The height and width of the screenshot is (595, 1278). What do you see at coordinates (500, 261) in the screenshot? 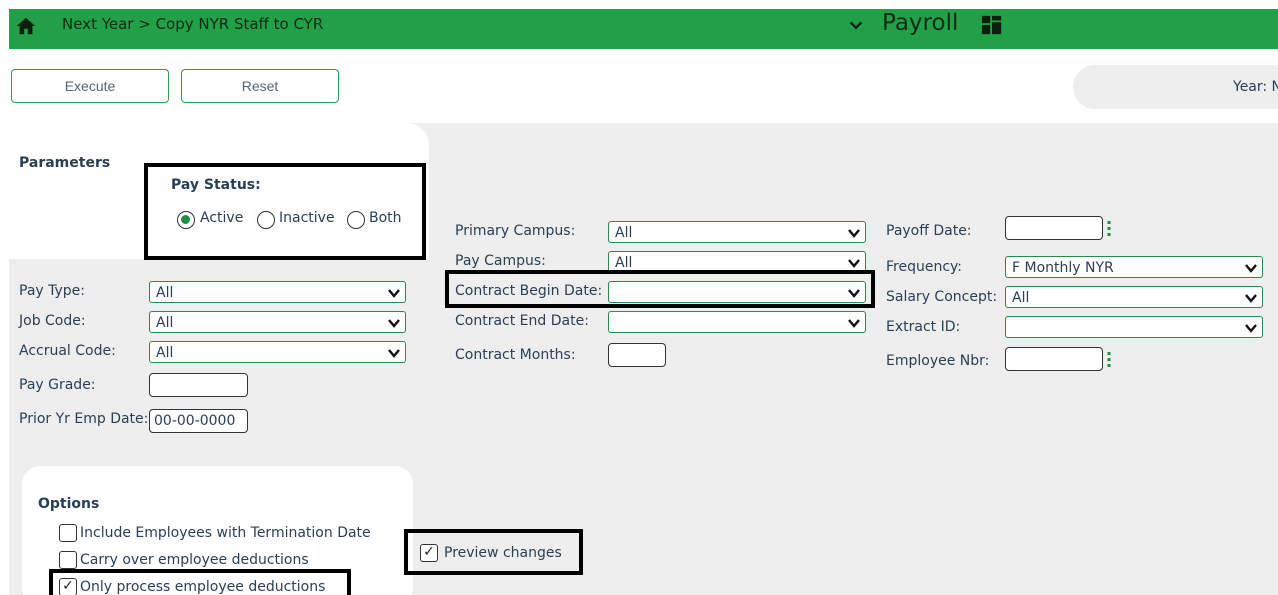
I see `pay-campus-label: Pay Campus:` at bounding box center [500, 261].